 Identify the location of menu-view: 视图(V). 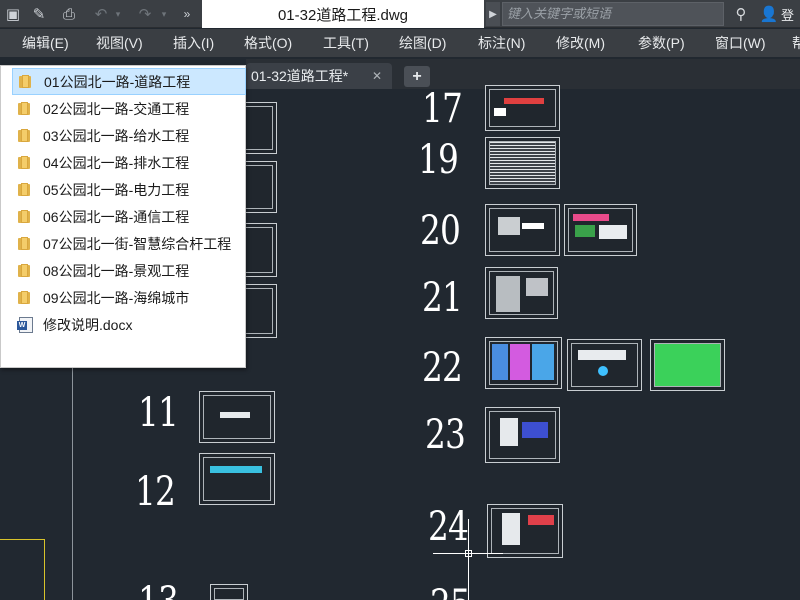
(119, 43).